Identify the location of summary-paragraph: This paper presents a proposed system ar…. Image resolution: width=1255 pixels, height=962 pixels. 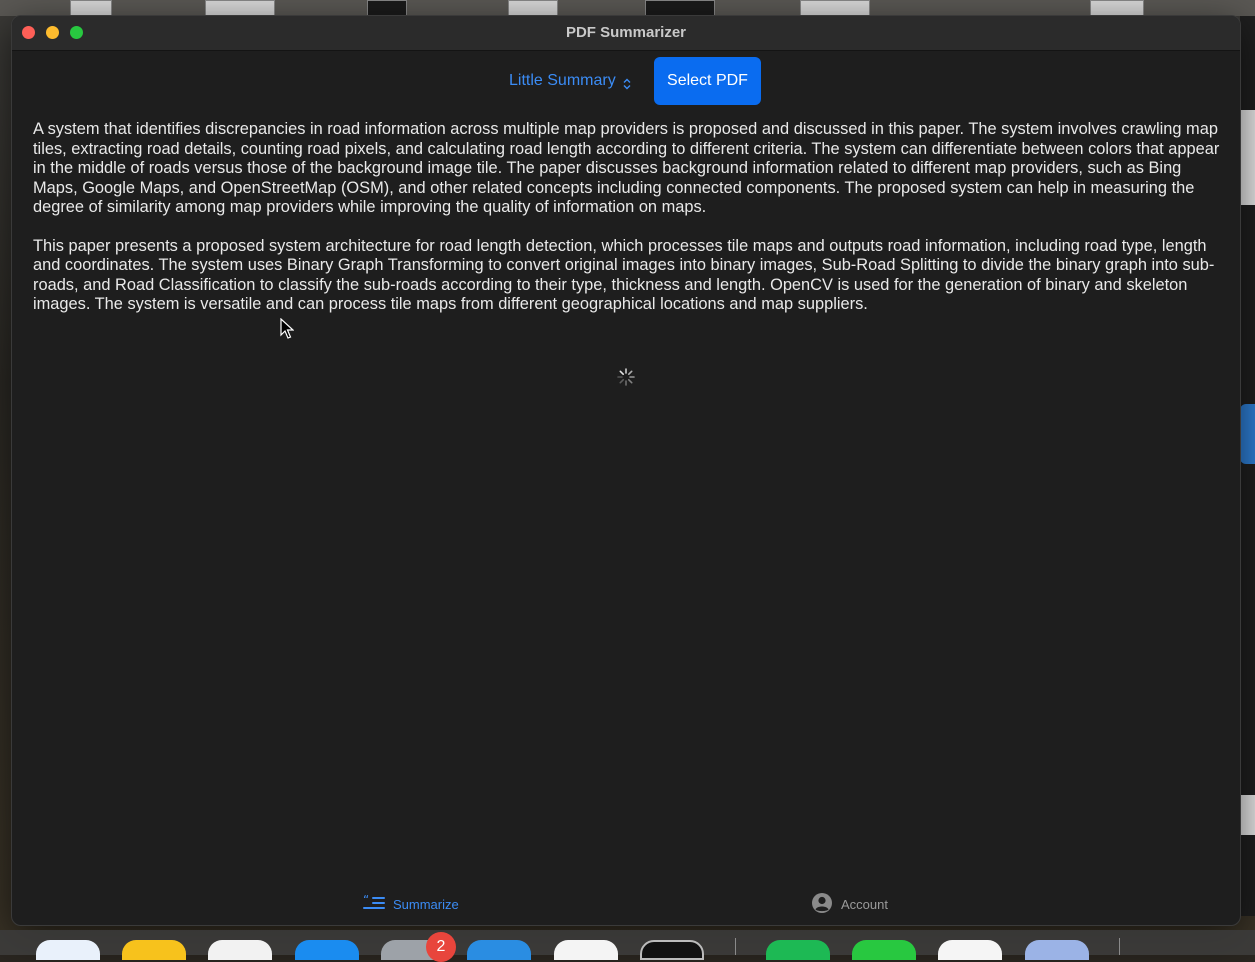
(624, 275).